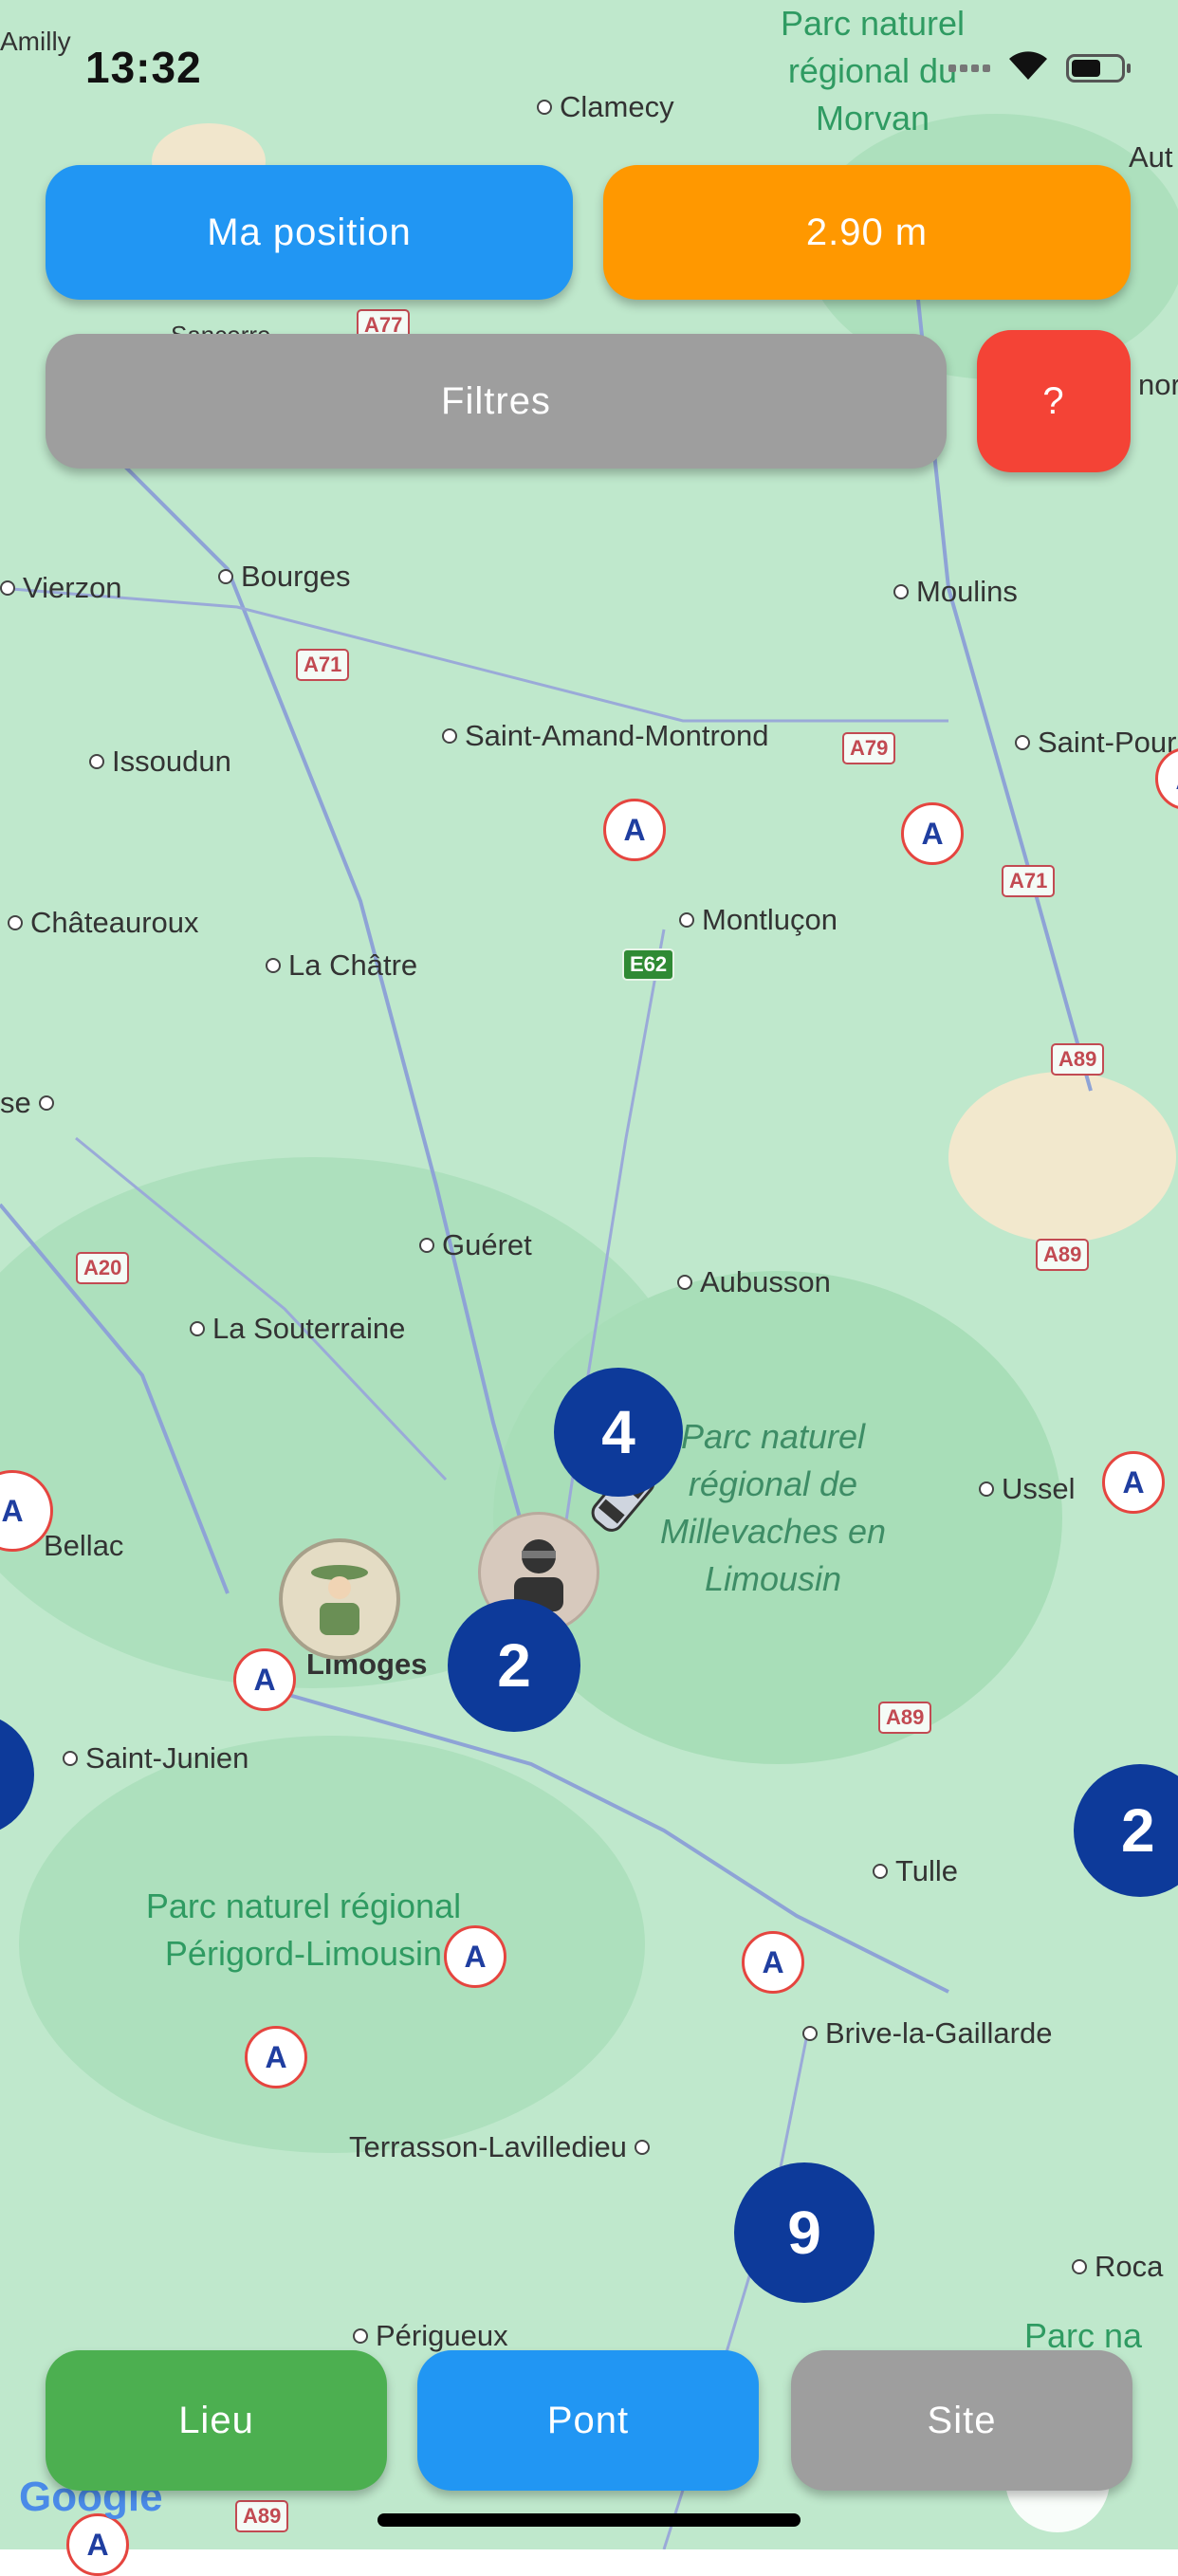 Image resolution: width=1178 pixels, height=2576 pixels. Describe the element at coordinates (758, 920) in the screenshot. I see `city-label: Montluçon` at that location.